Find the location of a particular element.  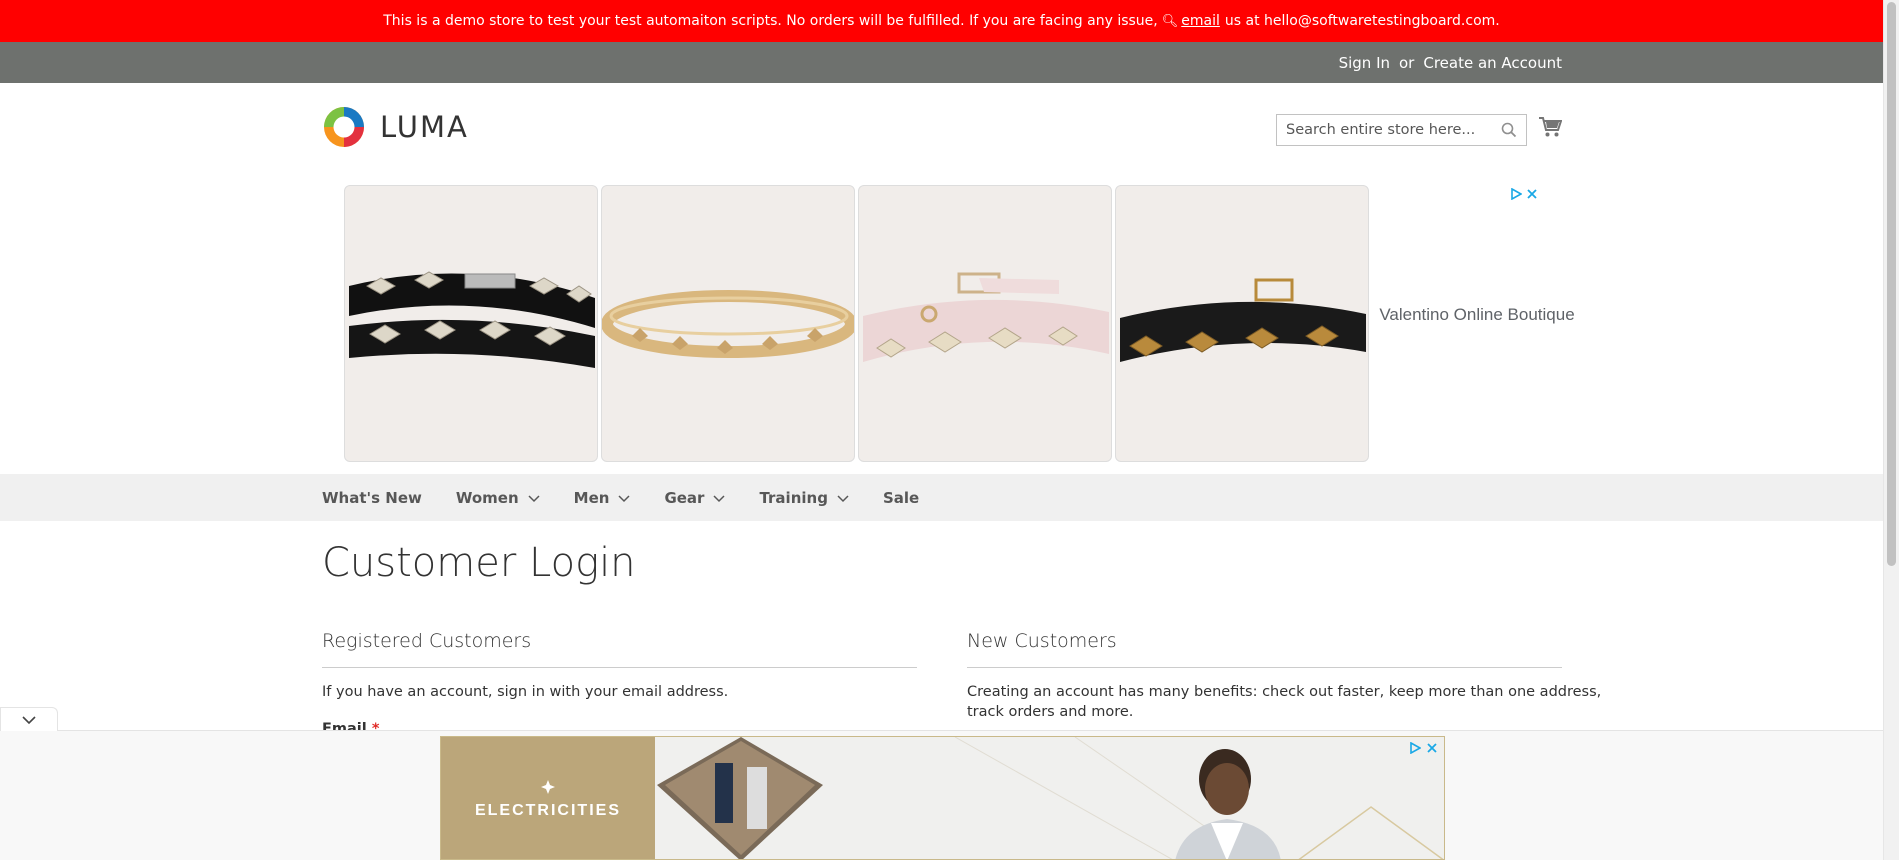

bottom-advertisement: ELECTRICITIES is located at coordinates (942, 798).